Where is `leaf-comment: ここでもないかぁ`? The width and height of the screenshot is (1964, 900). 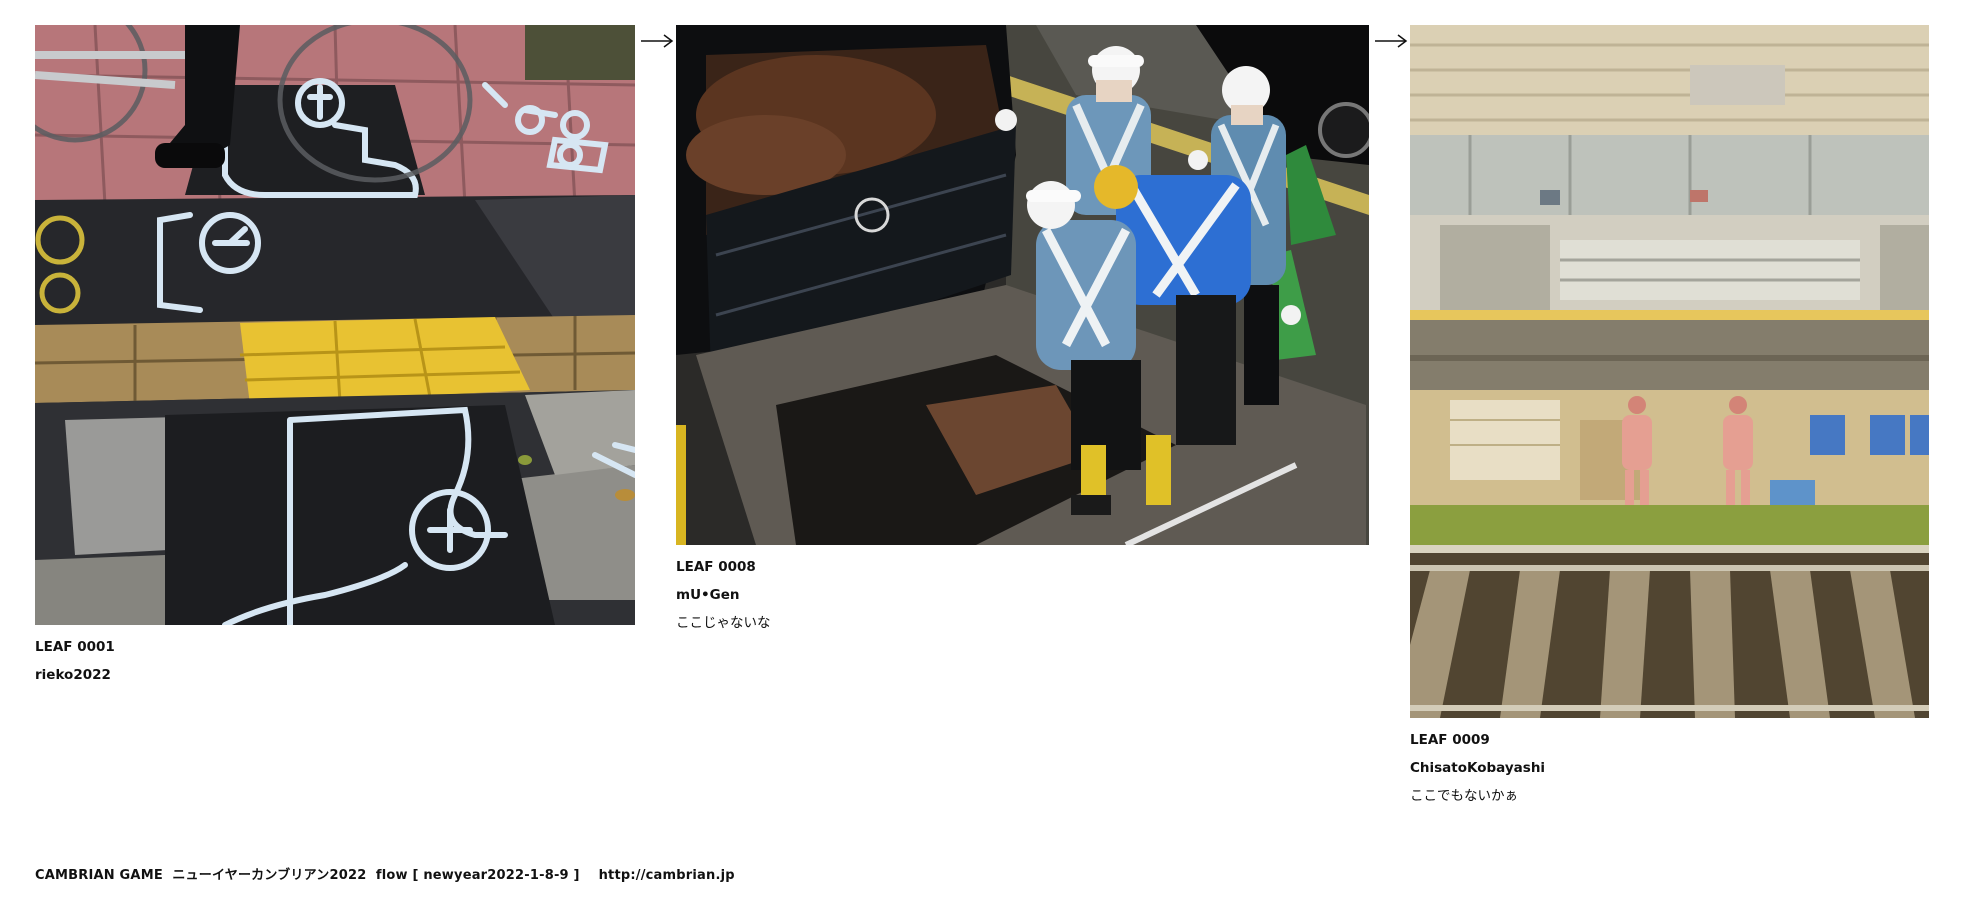
leaf-comment: ここでもないかぁ is located at coordinates (1464, 796).